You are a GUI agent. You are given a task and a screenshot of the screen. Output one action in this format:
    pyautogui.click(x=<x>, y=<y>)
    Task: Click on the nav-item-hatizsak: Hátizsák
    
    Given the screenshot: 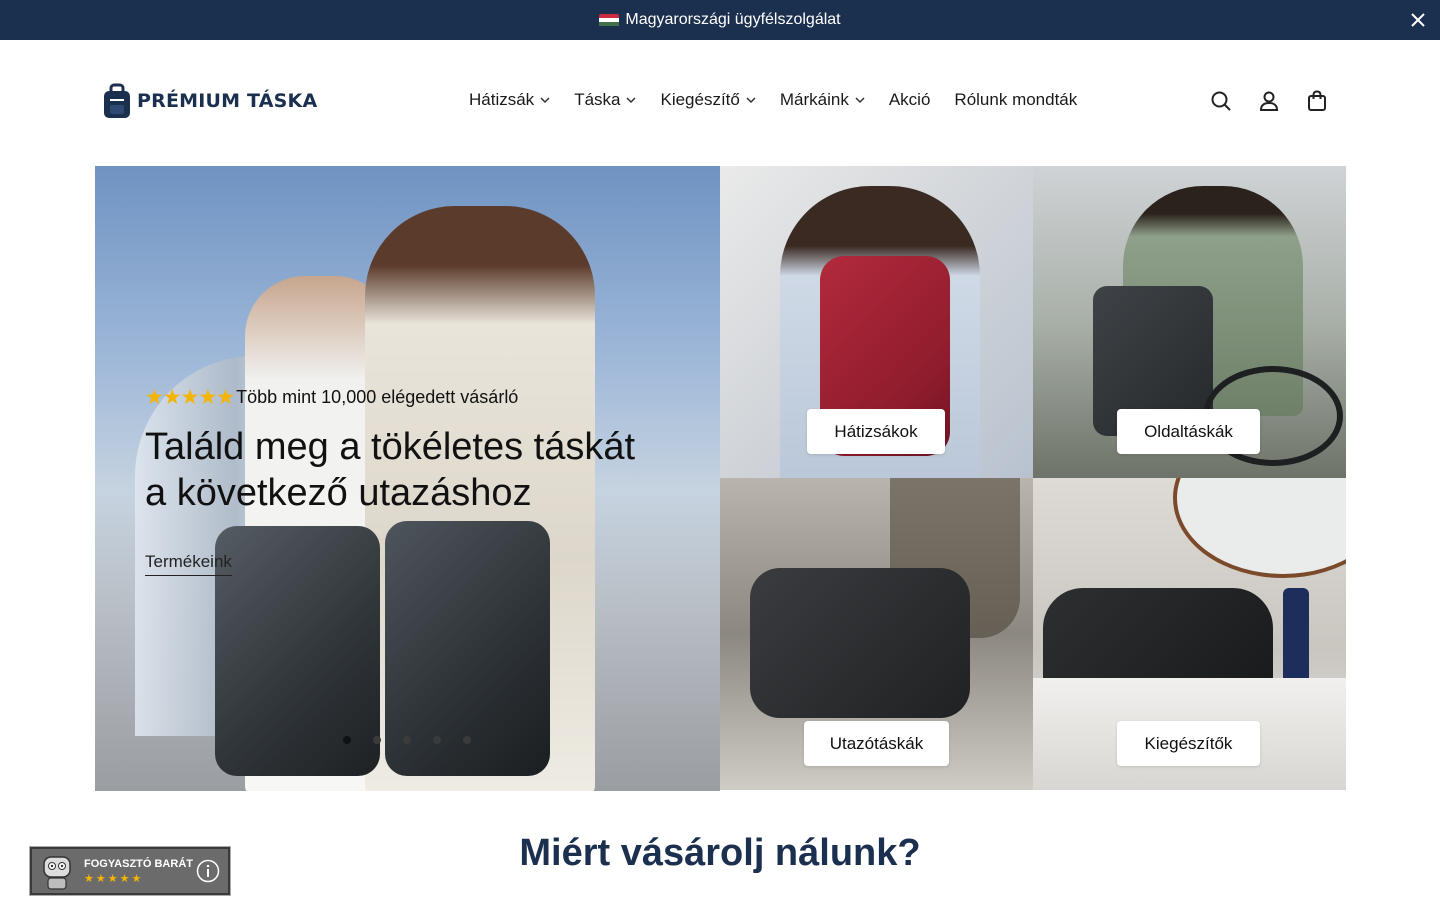 What is the action you would take?
    pyautogui.click(x=509, y=100)
    